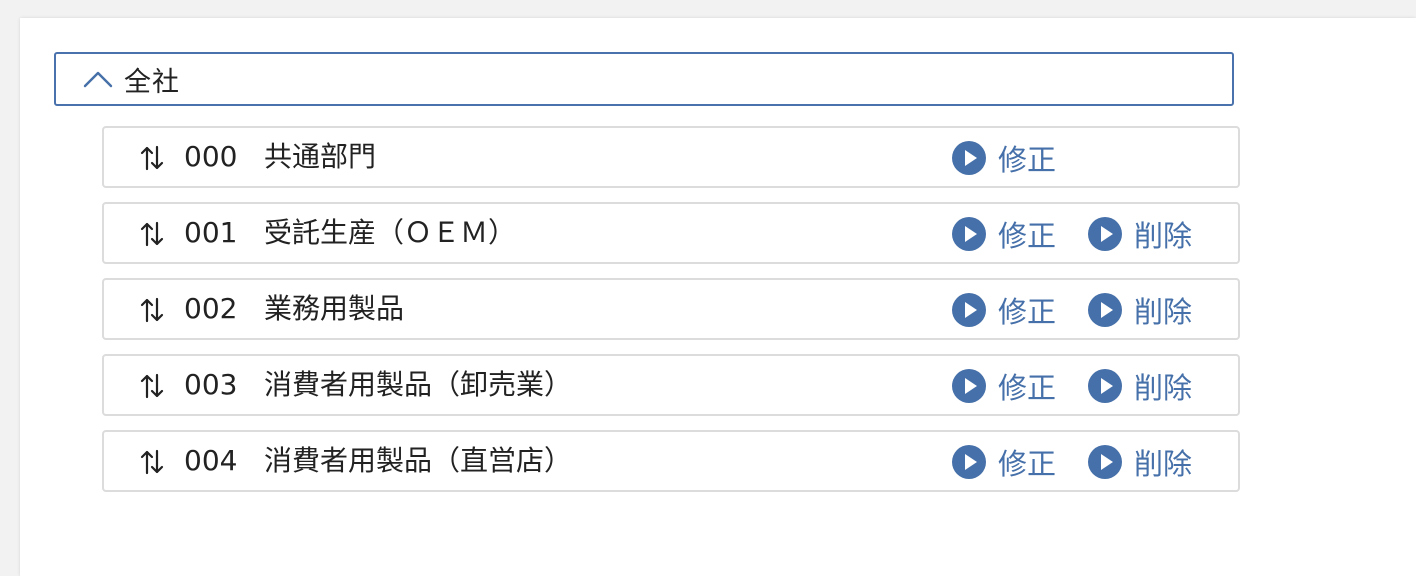 The width and height of the screenshot is (1416, 576). What do you see at coordinates (671, 385) in the screenshot?
I see `list-item: 003 消費者用製品（卸売業） 修正 削除` at bounding box center [671, 385].